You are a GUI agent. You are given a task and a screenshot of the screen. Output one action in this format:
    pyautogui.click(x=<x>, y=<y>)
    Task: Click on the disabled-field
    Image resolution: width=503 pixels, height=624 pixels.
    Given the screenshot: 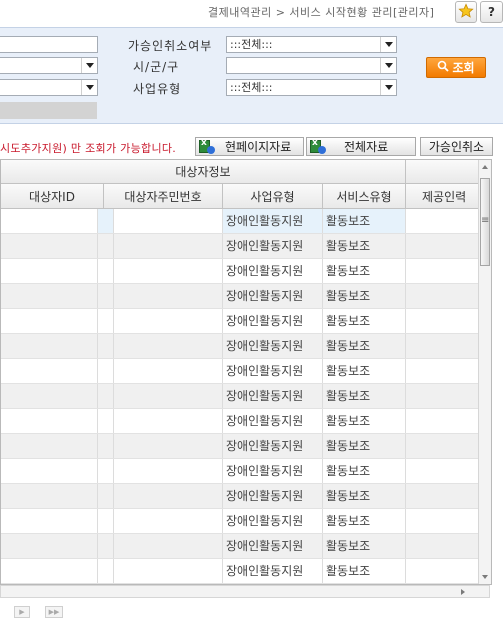 What is the action you would take?
    pyautogui.click(x=48, y=110)
    